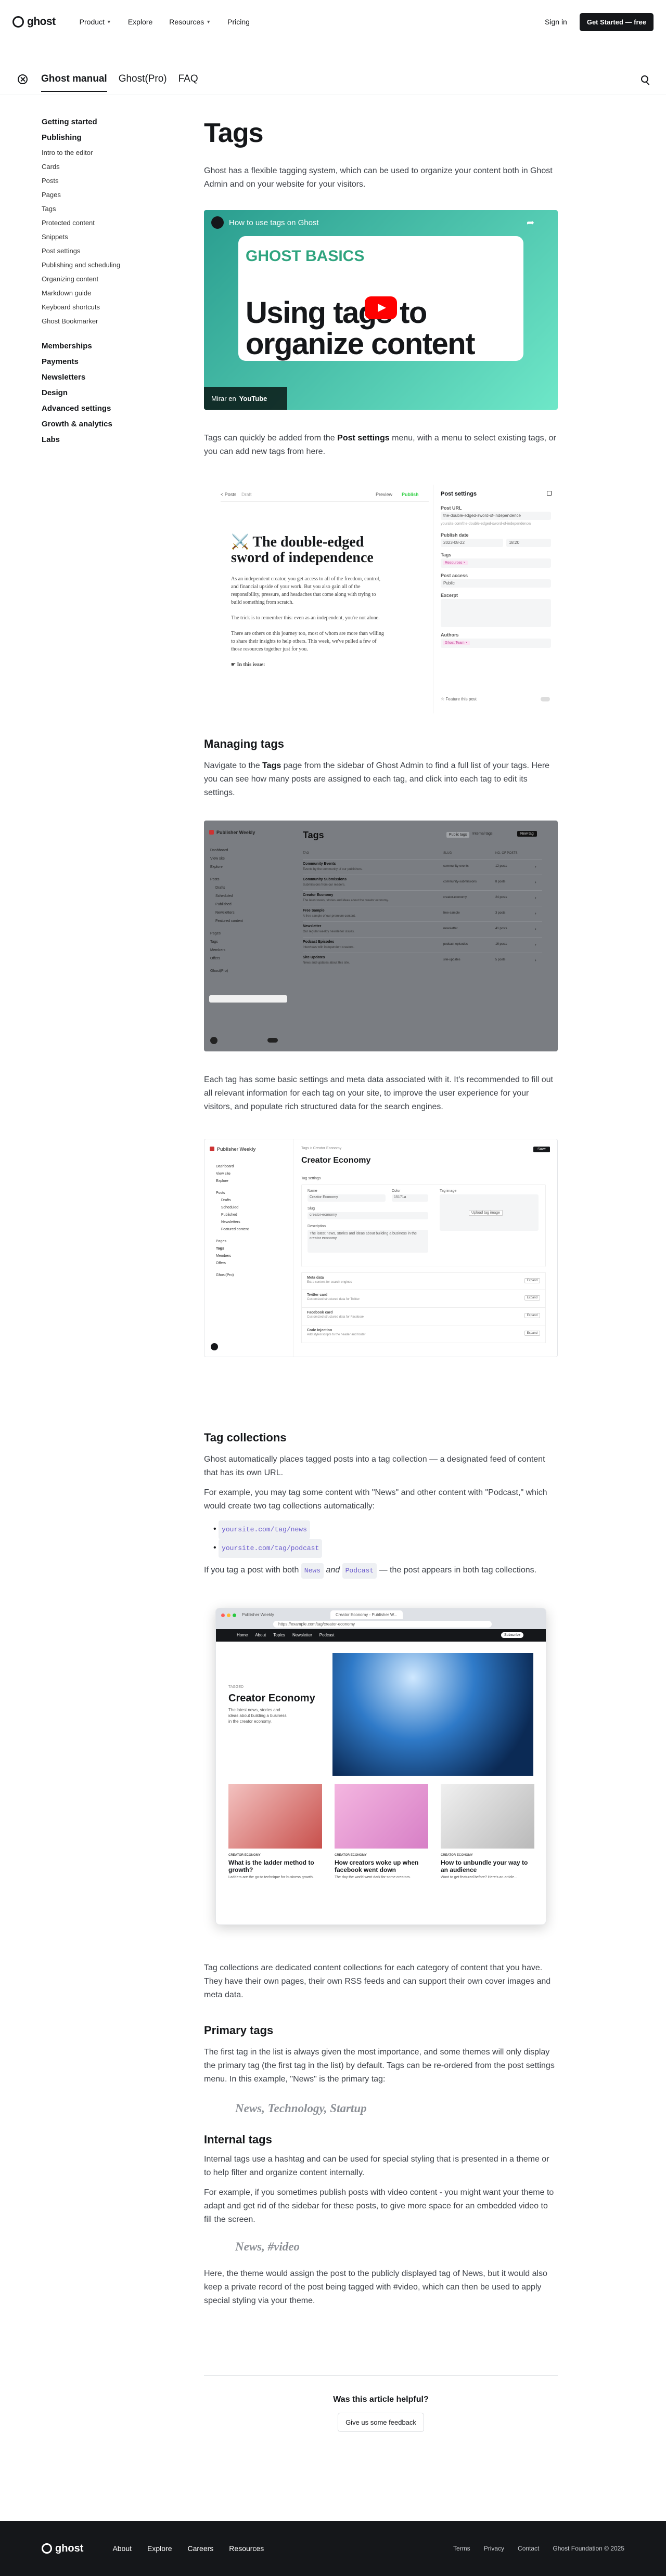  What do you see at coordinates (201, 2548) in the screenshot?
I see `footer-link-careers: Careers` at bounding box center [201, 2548].